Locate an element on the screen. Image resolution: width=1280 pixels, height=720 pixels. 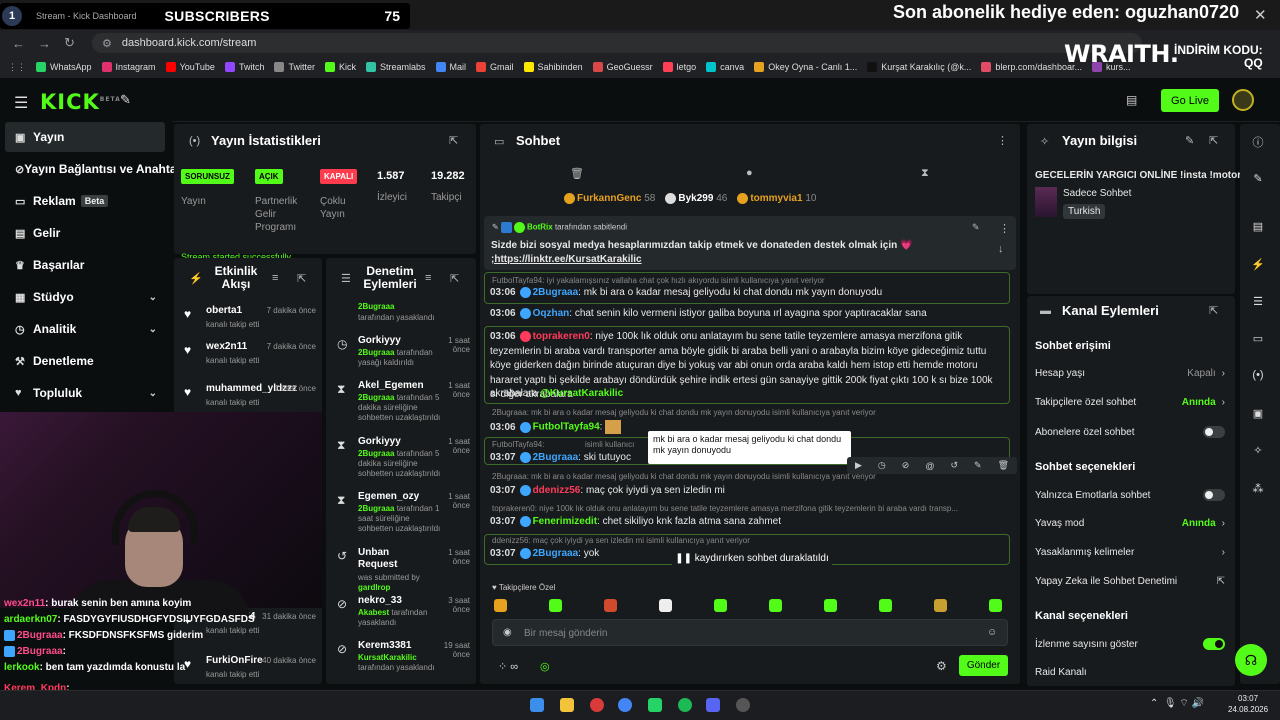
chat-icon: ▭ is located at coordinates (1258, 338).